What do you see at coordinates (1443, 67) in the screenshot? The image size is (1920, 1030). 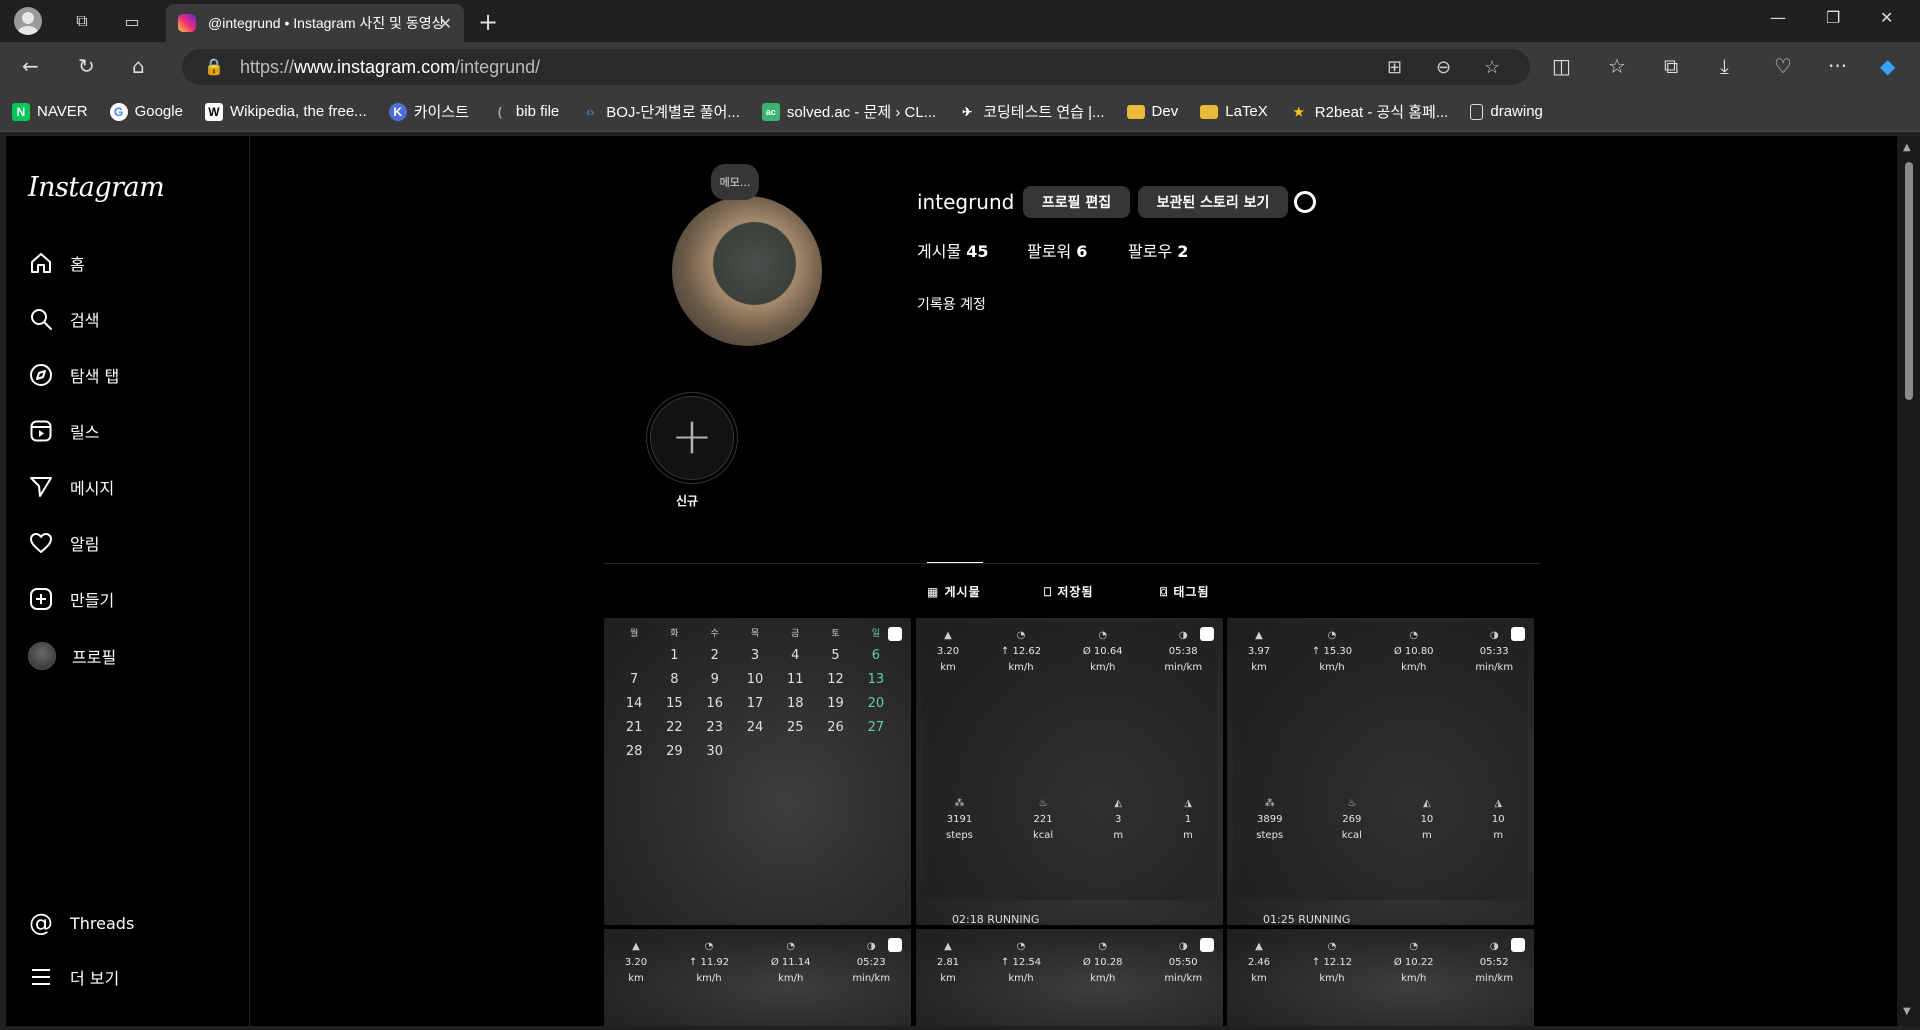 I see `zoom-icon: ⊖` at bounding box center [1443, 67].